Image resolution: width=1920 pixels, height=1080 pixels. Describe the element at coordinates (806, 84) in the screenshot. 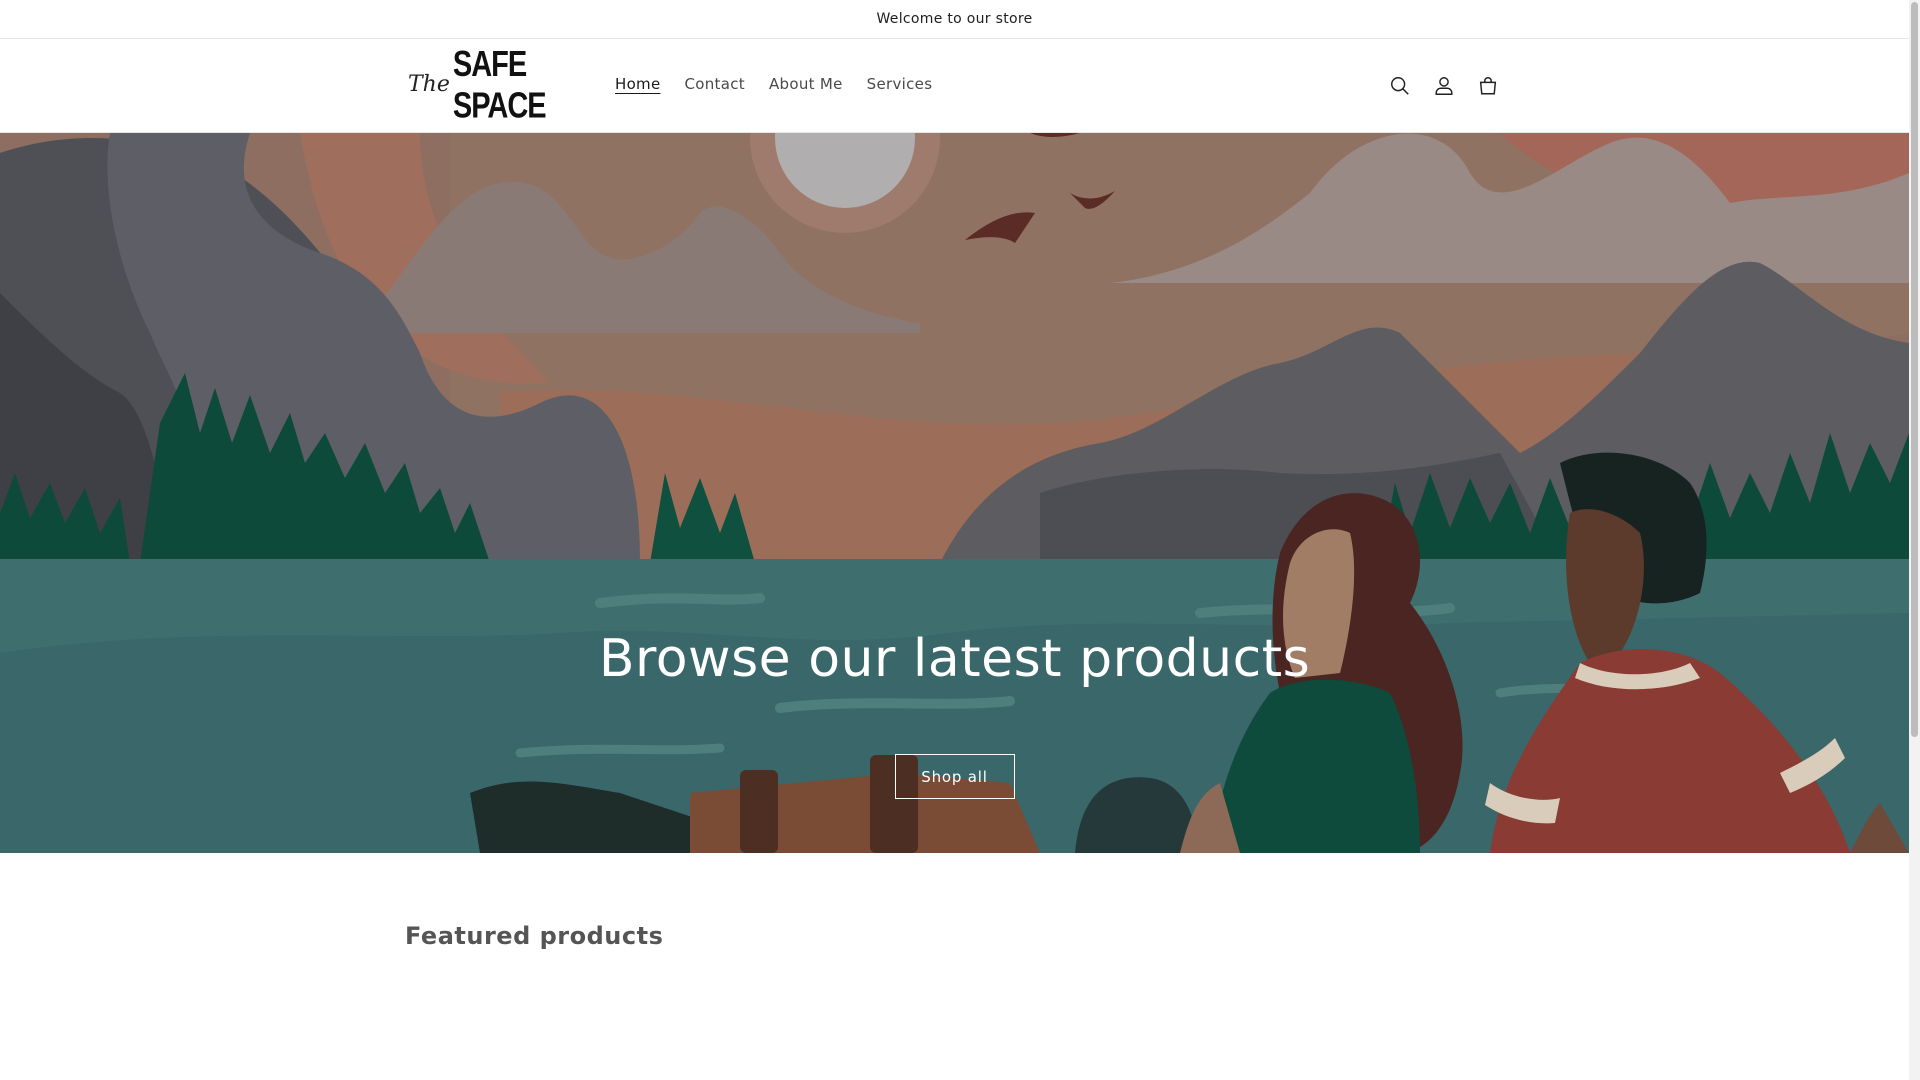

I see `nav-about-me: About Me` at that location.